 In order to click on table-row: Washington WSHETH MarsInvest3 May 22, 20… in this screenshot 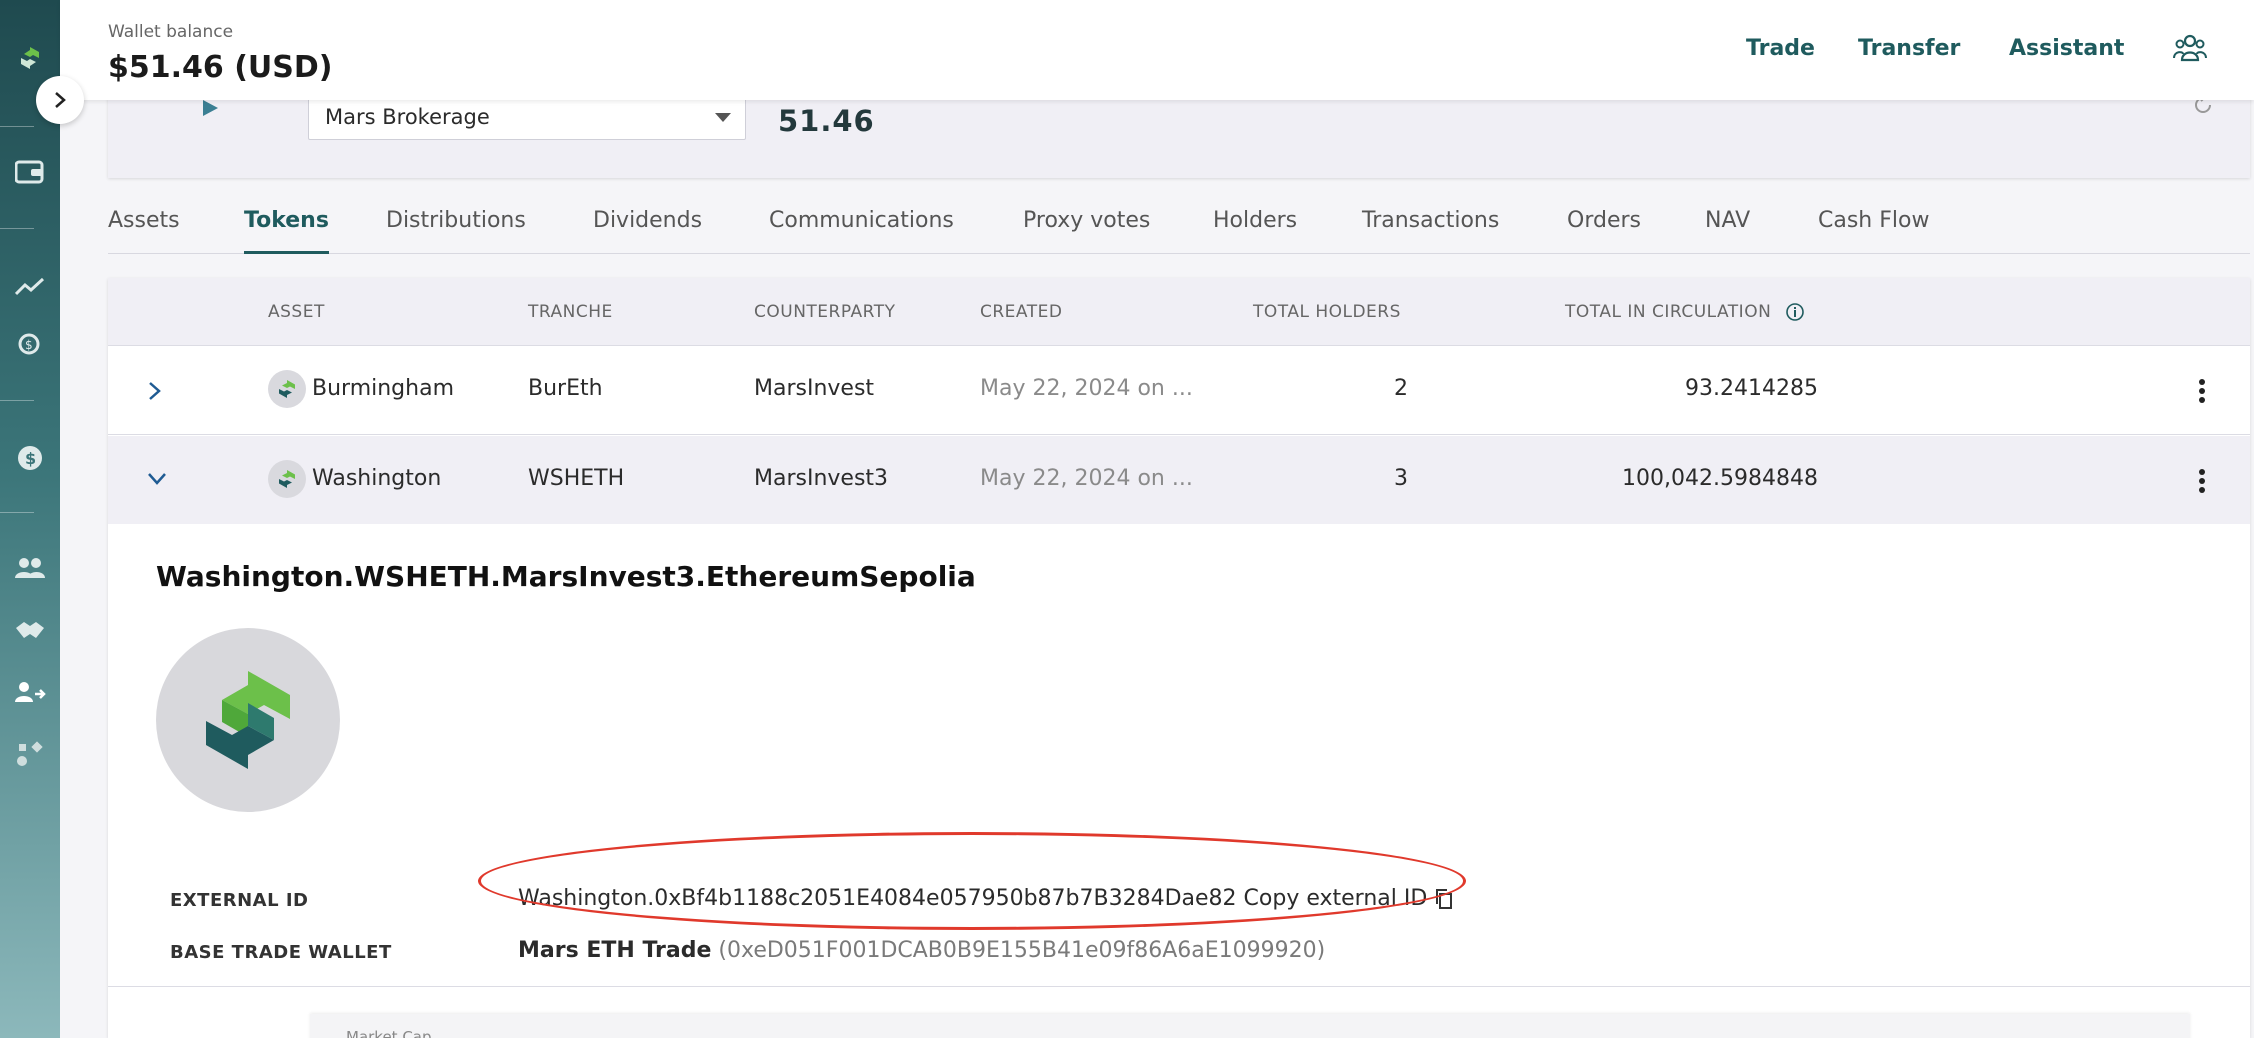, I will do `click(1179, 480)`.